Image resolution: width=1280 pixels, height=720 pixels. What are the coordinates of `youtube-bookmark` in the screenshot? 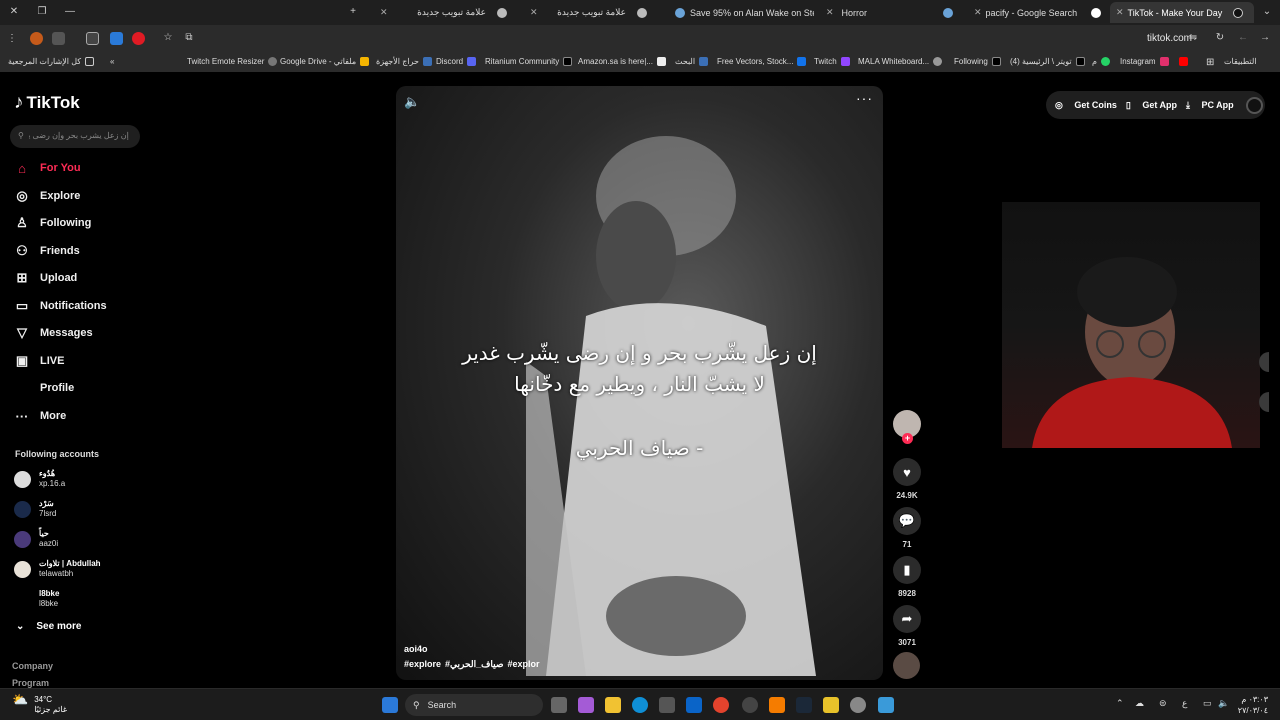 It's located at (1181, 61).